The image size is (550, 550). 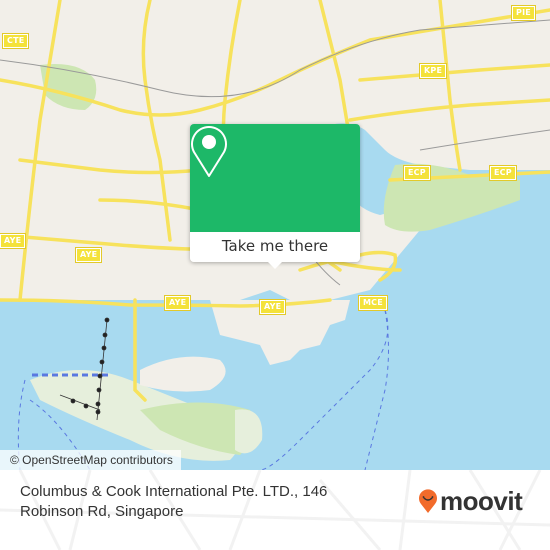 What do you see at coordinates (433, 71) in the screenshot?
I see `road-shield-kpe: KPE` at bounding box center [433, 71].